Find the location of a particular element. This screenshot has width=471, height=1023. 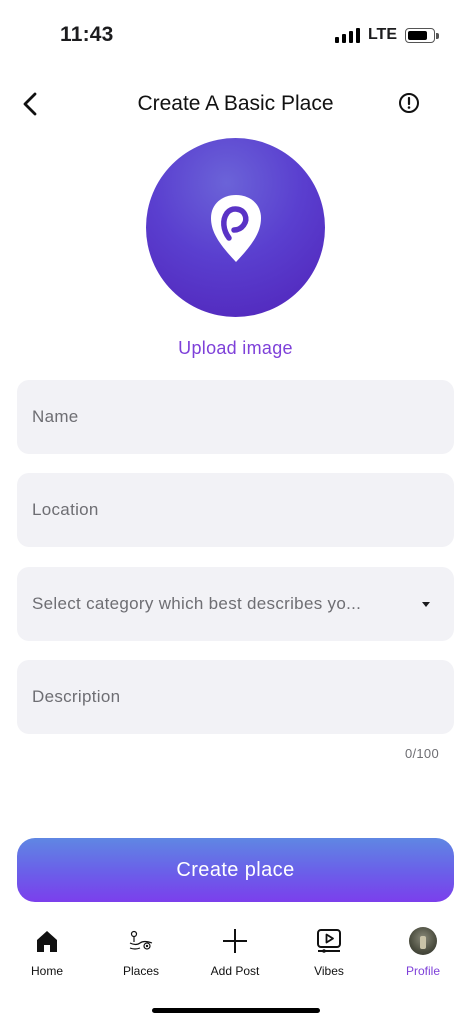

location-field: Location is located at coordinates (235, 510).